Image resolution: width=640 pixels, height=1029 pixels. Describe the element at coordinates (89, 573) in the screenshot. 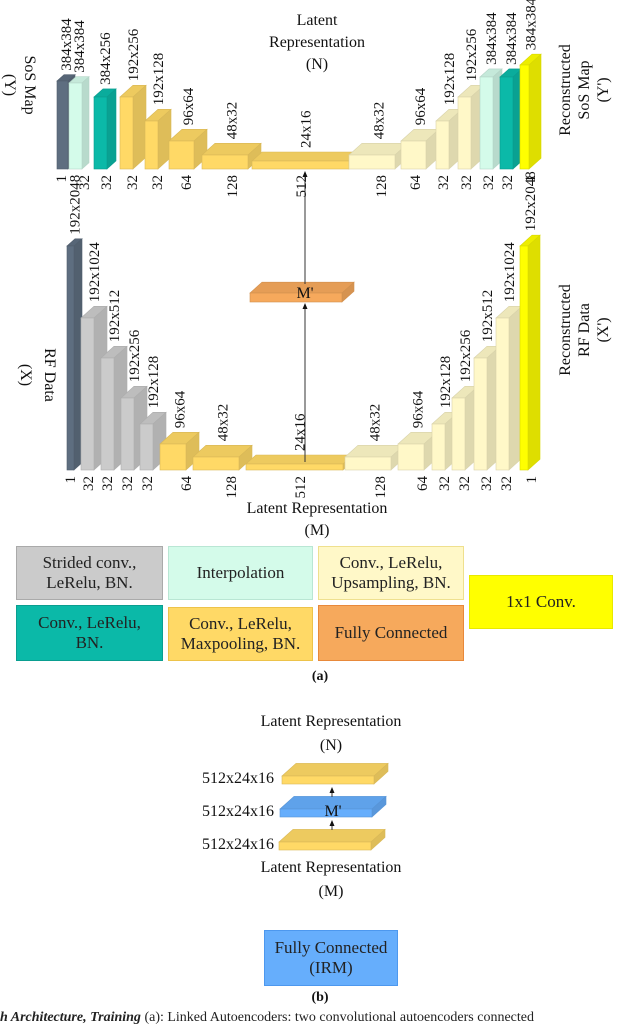

I see `legend-strided-conv: Strided conv., LeRelu, BN.` at that location.